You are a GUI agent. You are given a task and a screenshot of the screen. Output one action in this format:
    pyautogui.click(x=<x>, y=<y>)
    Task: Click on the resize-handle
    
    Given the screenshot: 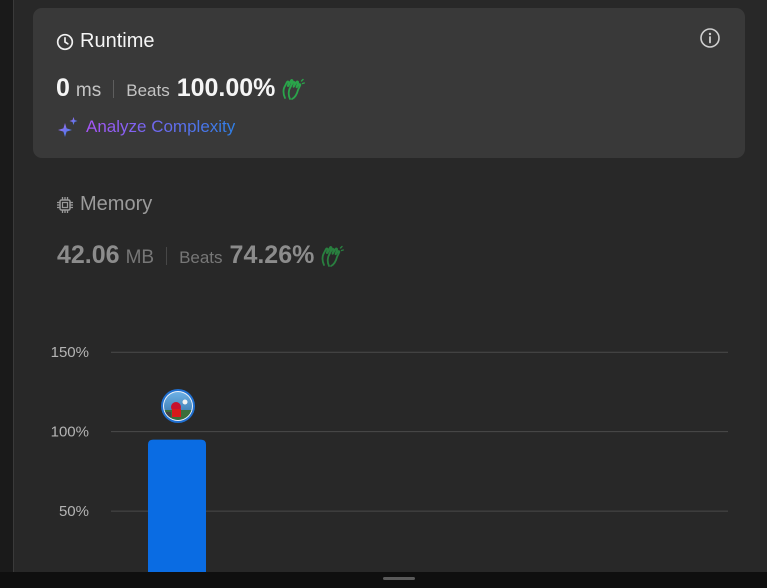 What is the action you would take?
    pyautogui.click(x=399, y=578)
    